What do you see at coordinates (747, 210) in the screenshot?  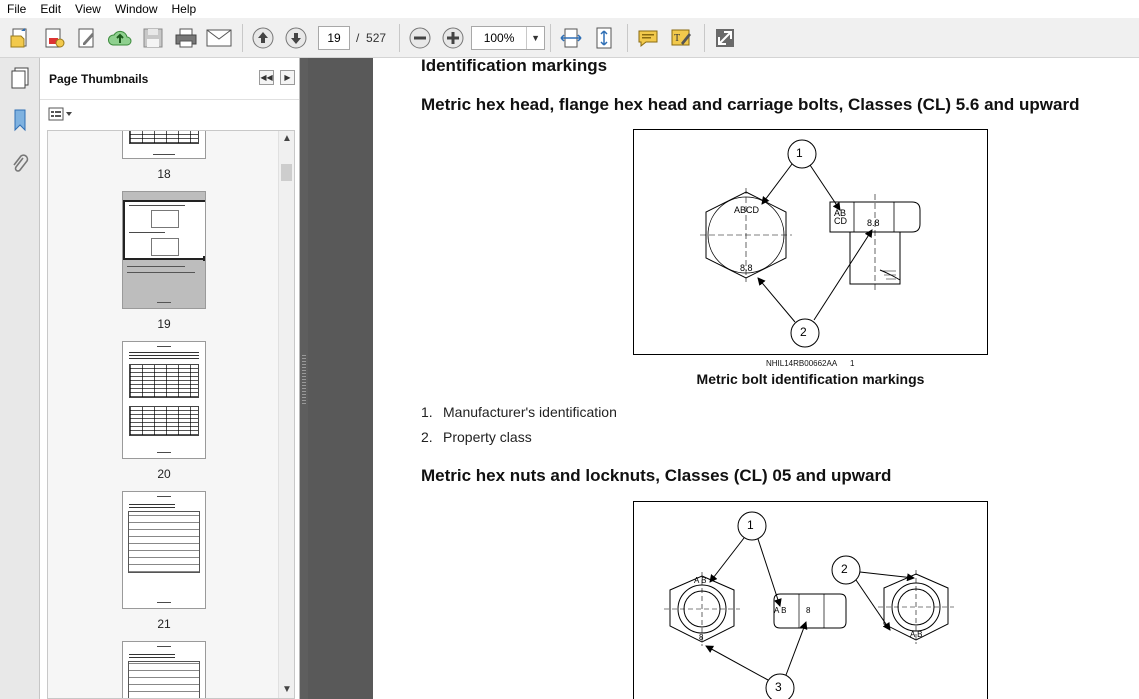 I see `mark-abcd: ABCD` at bounding box center [747, 210].